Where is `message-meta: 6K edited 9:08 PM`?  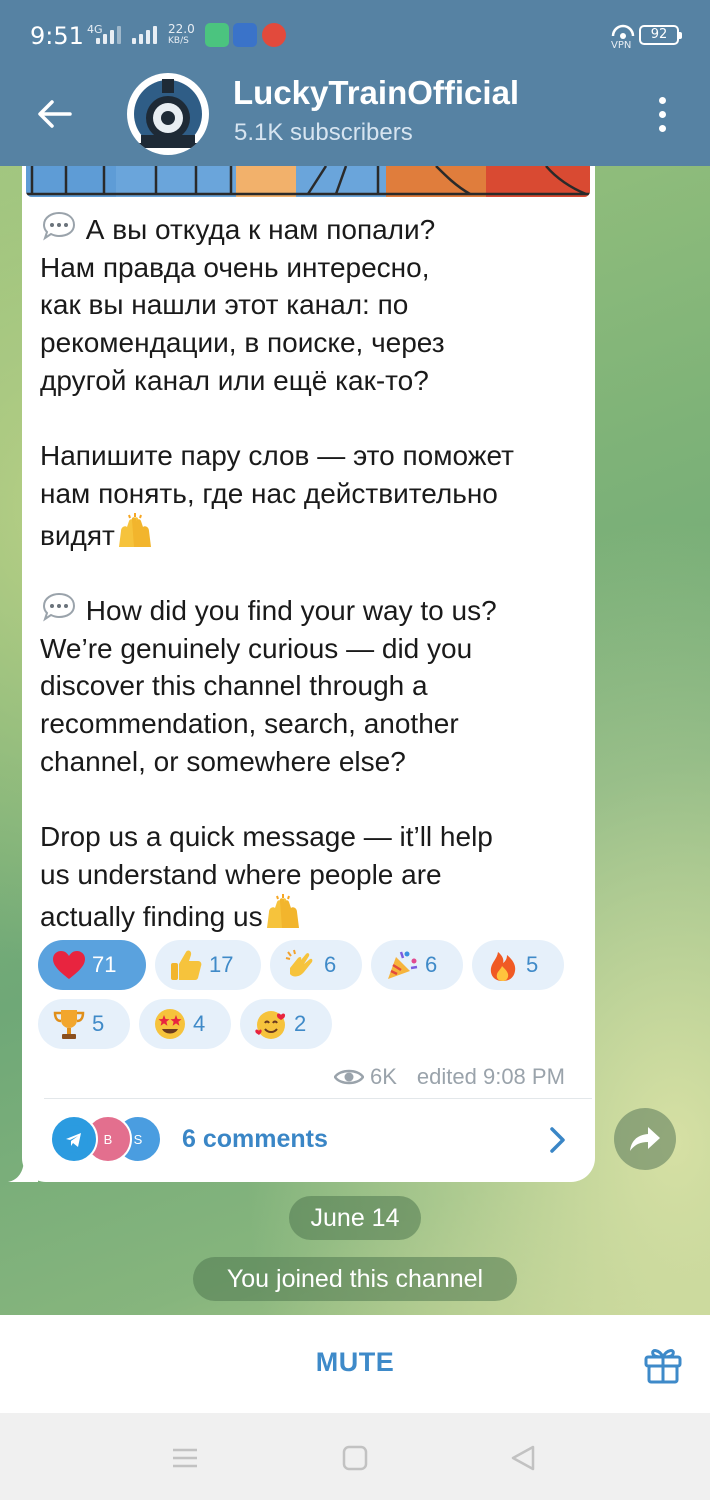 message-meta: 6K edited 9:08 PM is located at coordinates (449, 1077).